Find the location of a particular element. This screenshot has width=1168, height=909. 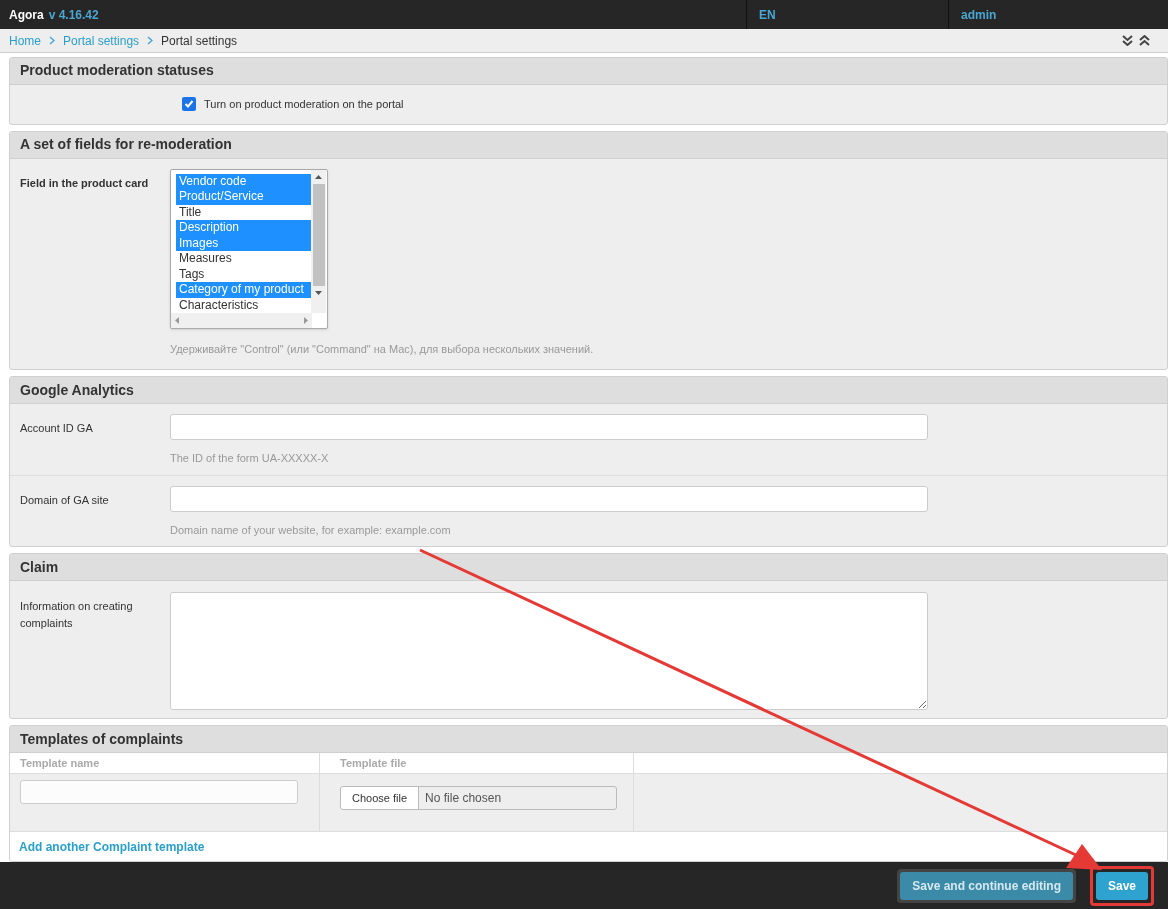

field-label: Domain of GA site is located at coordinates (64, 501).